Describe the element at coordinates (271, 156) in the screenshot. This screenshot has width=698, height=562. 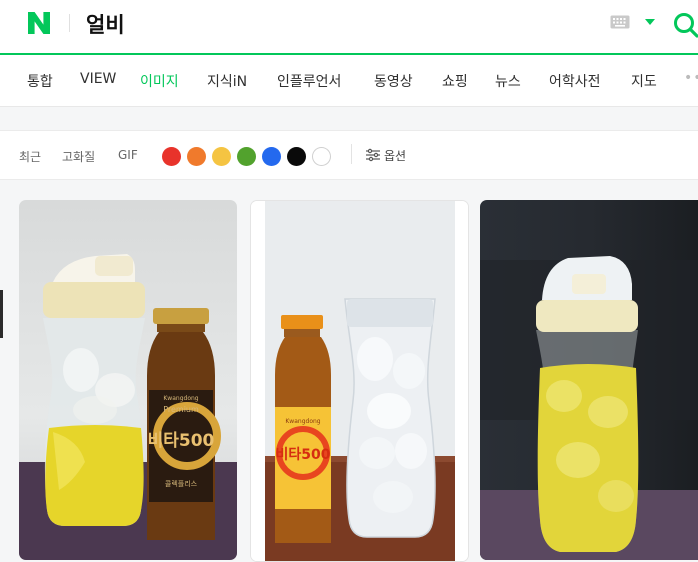
I see `color-filter-blue` at that location.